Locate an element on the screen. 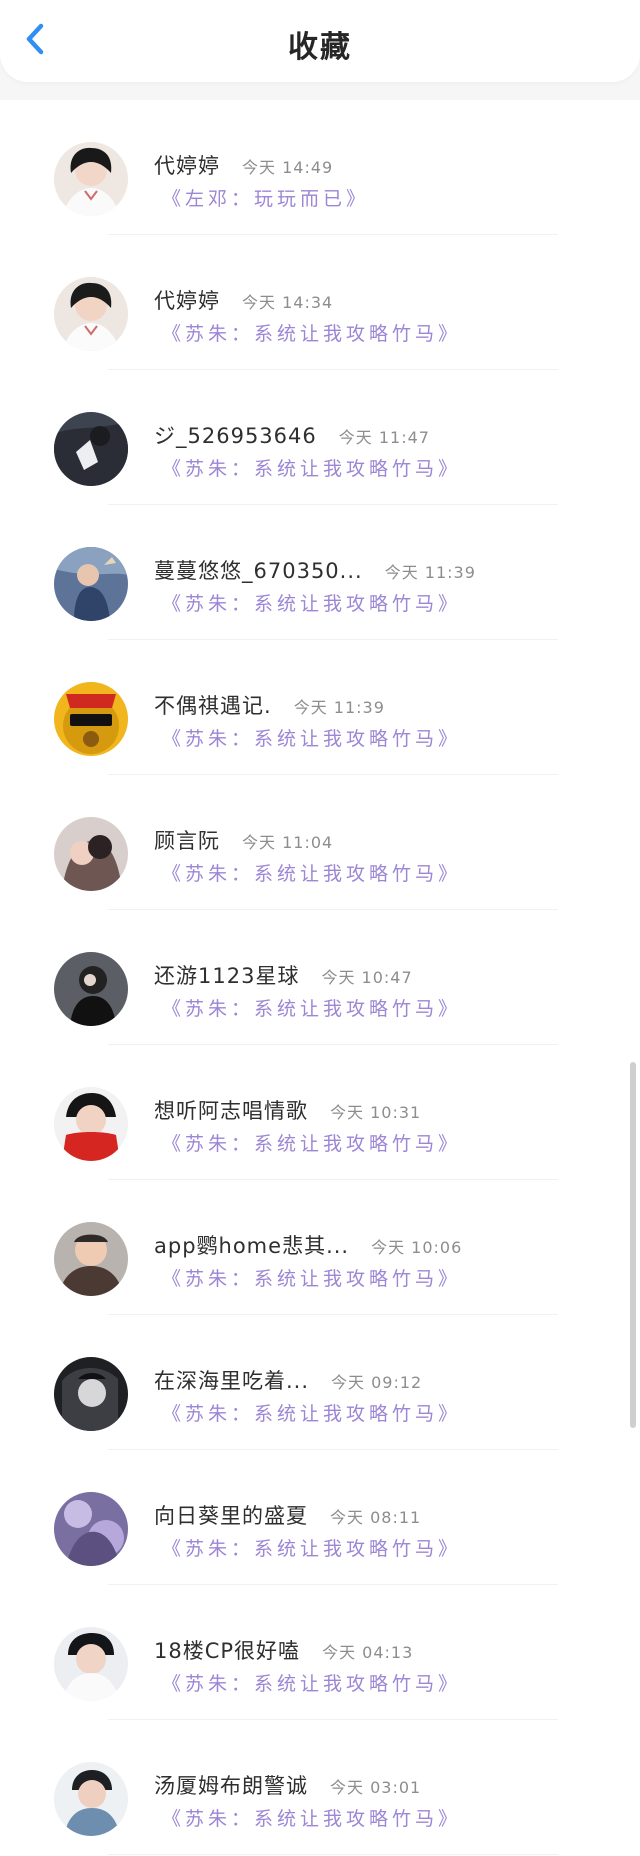  list-item: ジ_526953646 今天 11:47 《苏朱：系统让我攻略竹马》 is located at coordinates (320, 437).